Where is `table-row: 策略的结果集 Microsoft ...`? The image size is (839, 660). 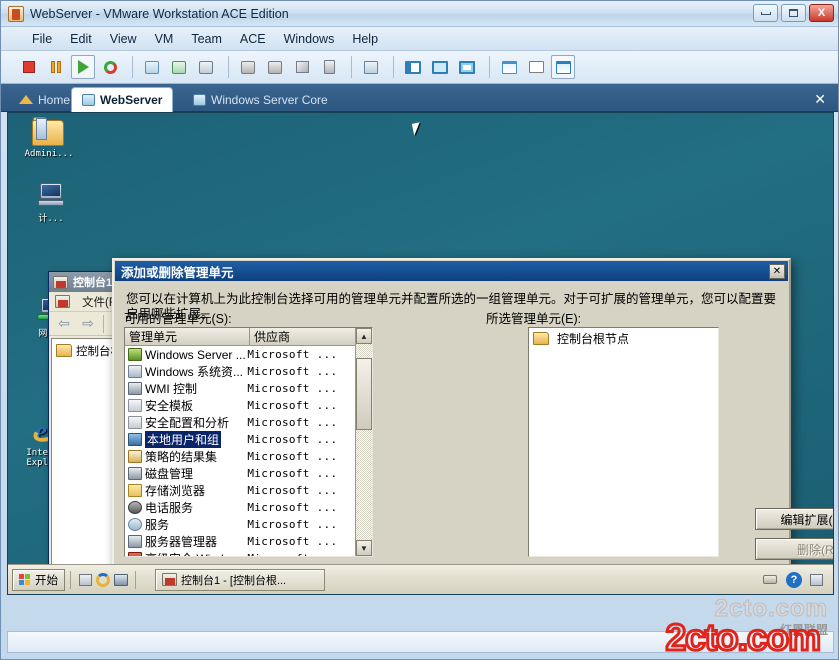
table-row: 策略的结果集 Microsoft ... is located at coordinates (240, 456).